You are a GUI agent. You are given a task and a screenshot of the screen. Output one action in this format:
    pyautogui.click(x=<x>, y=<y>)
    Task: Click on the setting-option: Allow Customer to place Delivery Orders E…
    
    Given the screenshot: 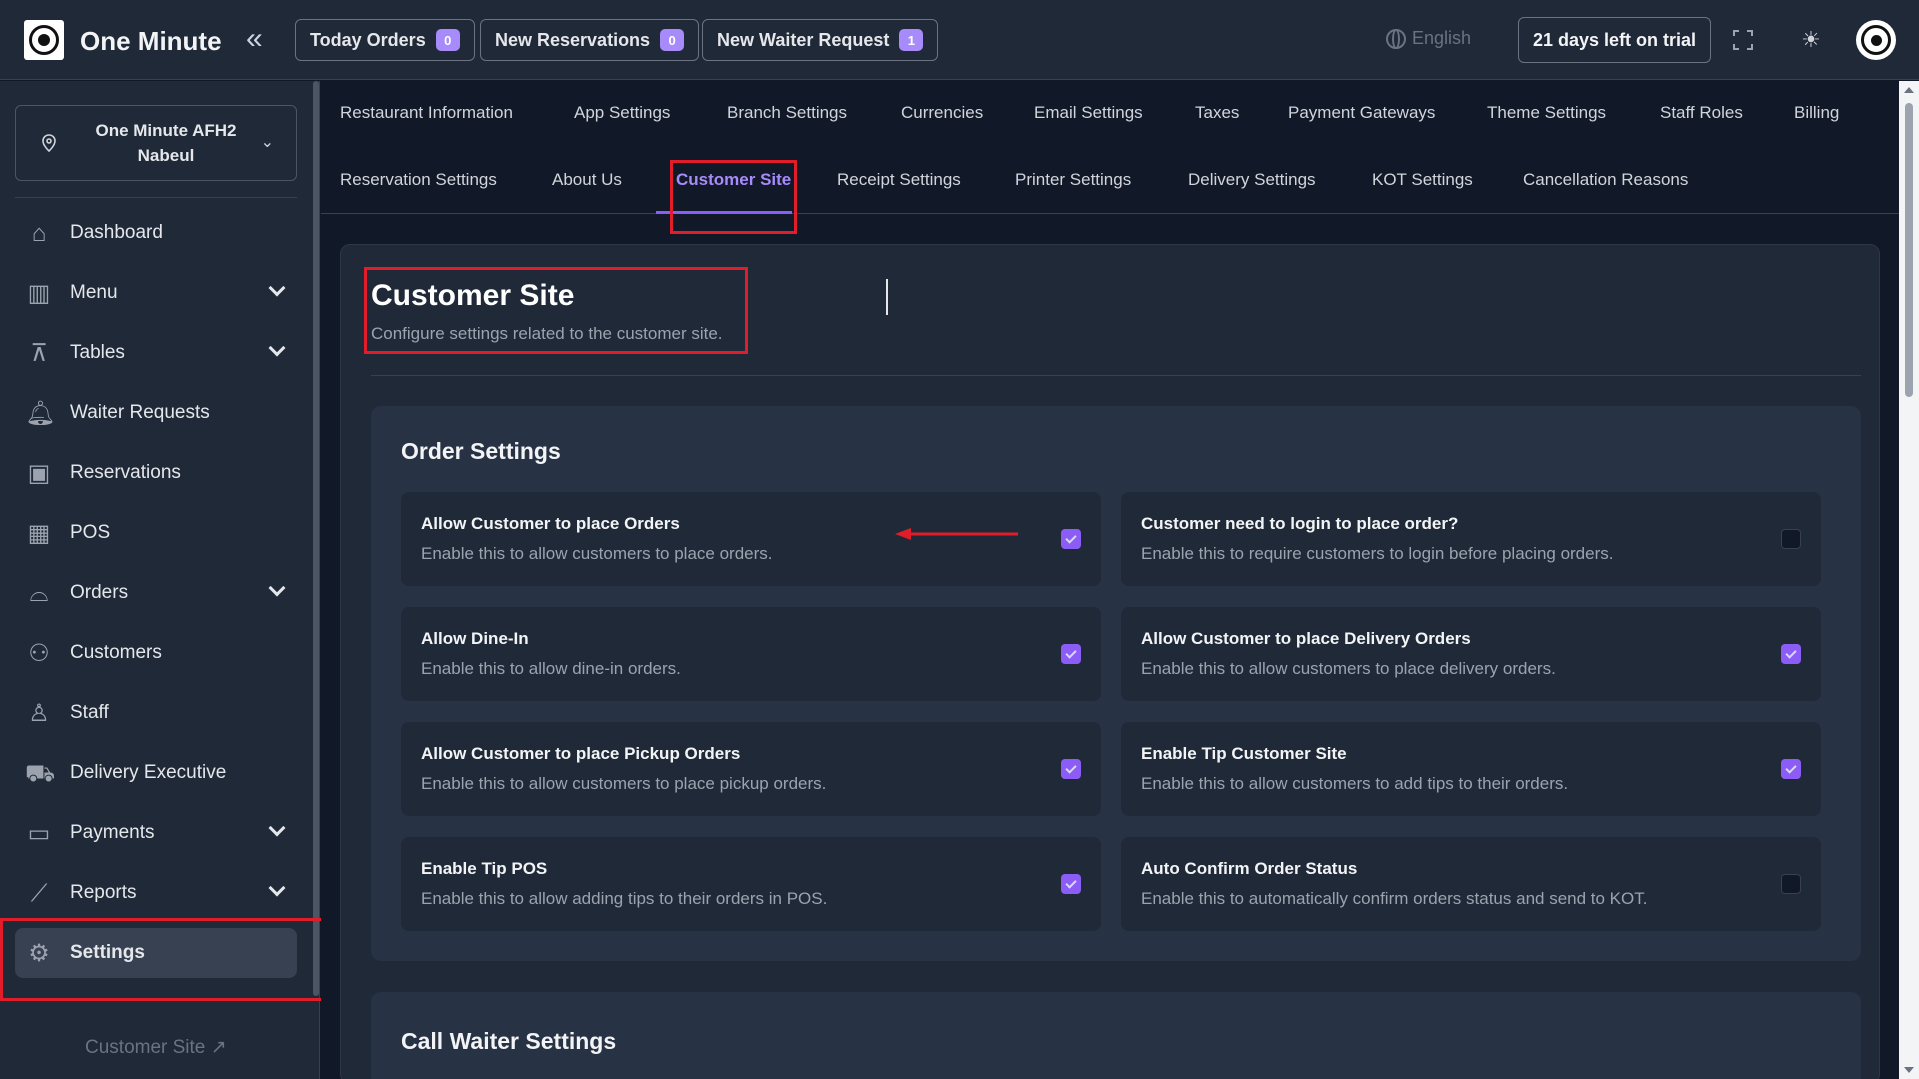 What is the action you would take?
    pyautogui.click(x=1471, y=654)
    